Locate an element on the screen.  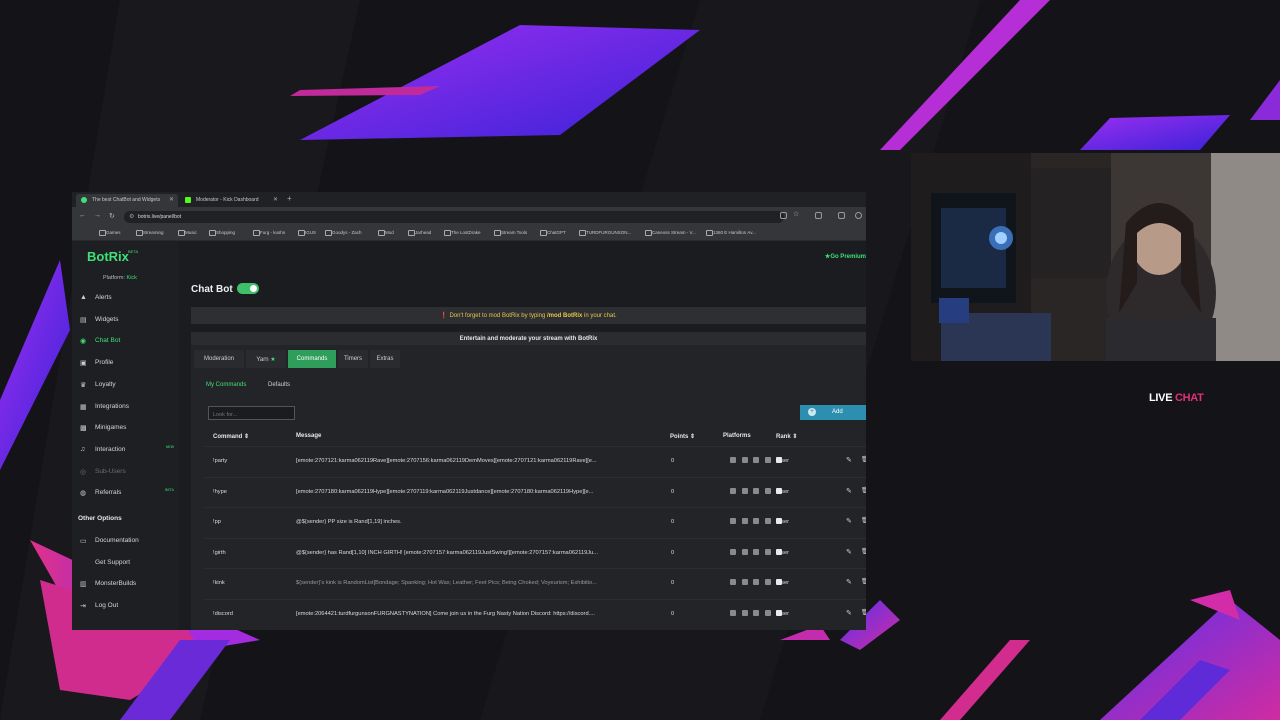
share-icon is located at coordinates (783, 215).